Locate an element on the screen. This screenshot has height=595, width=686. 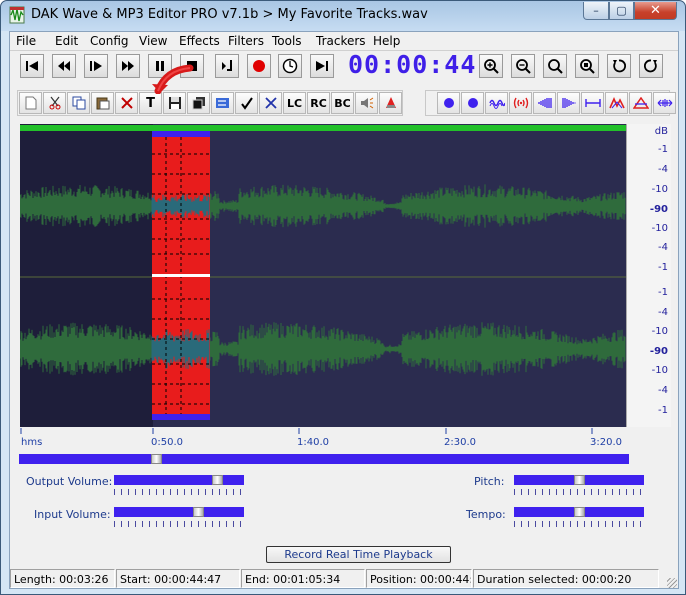
zoom-fit-button is located at coordinates (555, 66).